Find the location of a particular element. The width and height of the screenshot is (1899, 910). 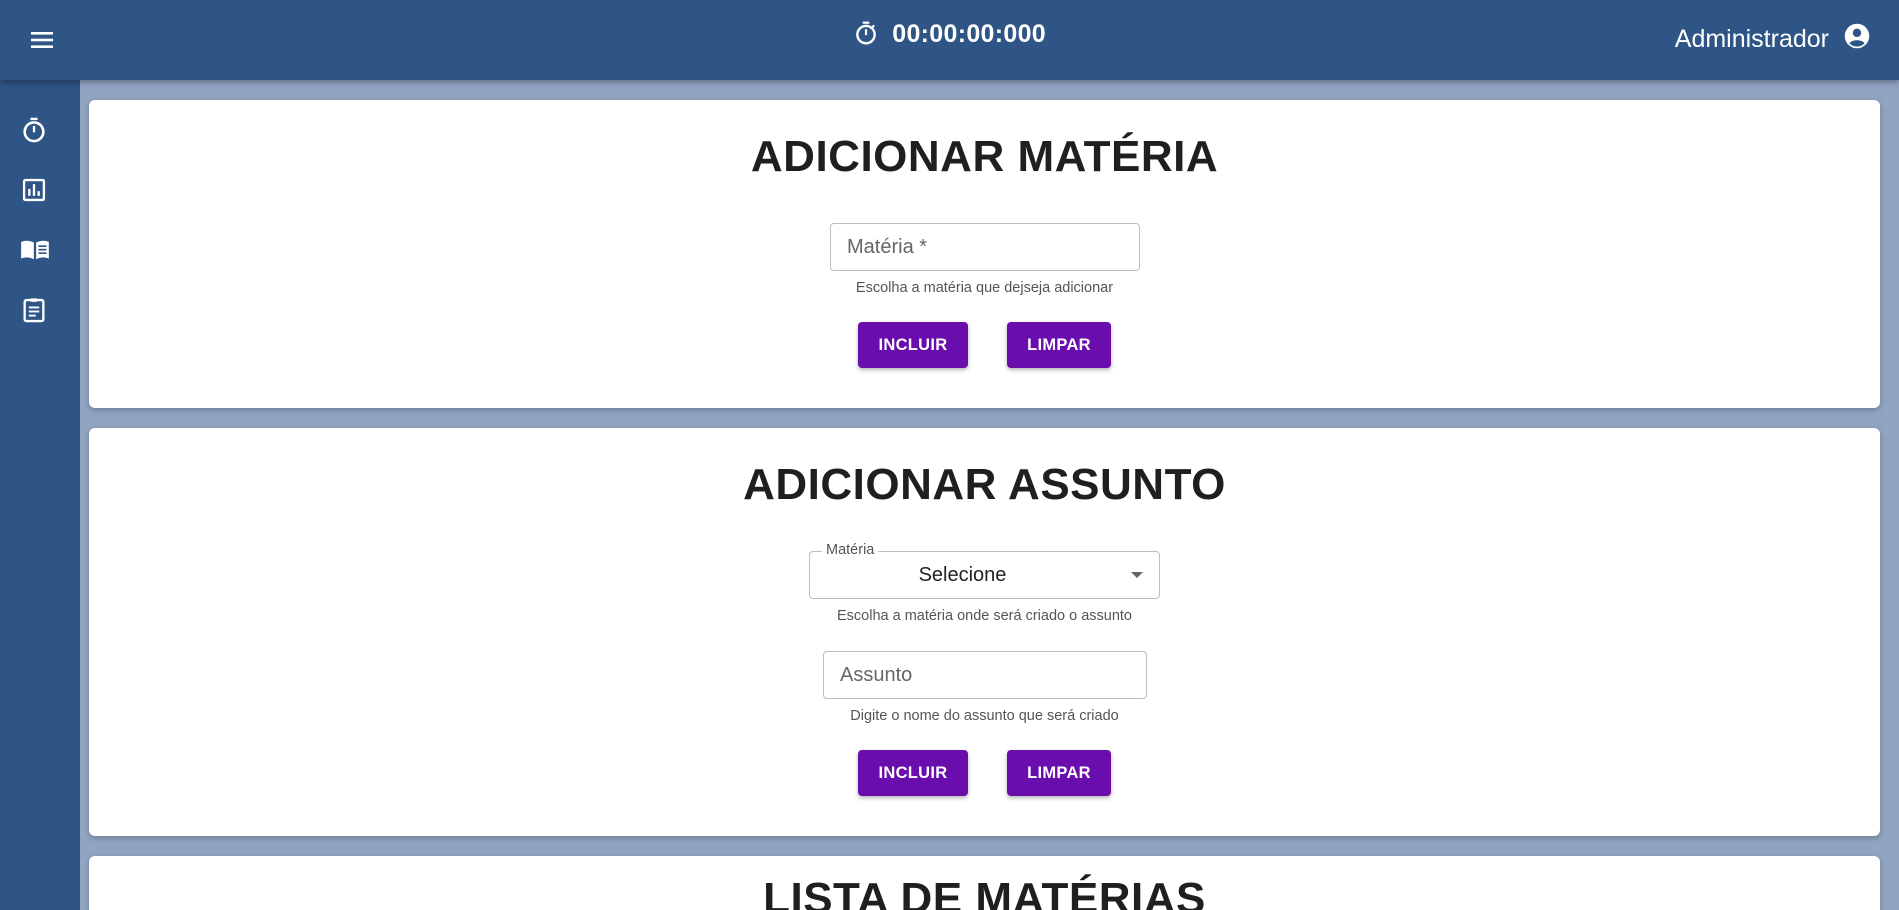

top-app-bar: 00:00:00:000 Administrador is located at coordinates (949, 40).